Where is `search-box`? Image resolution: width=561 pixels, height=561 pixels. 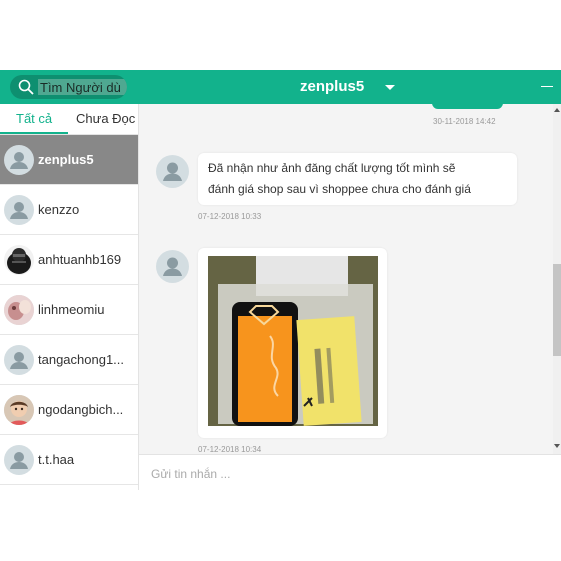 search-box is located at coordinates (68, 87).